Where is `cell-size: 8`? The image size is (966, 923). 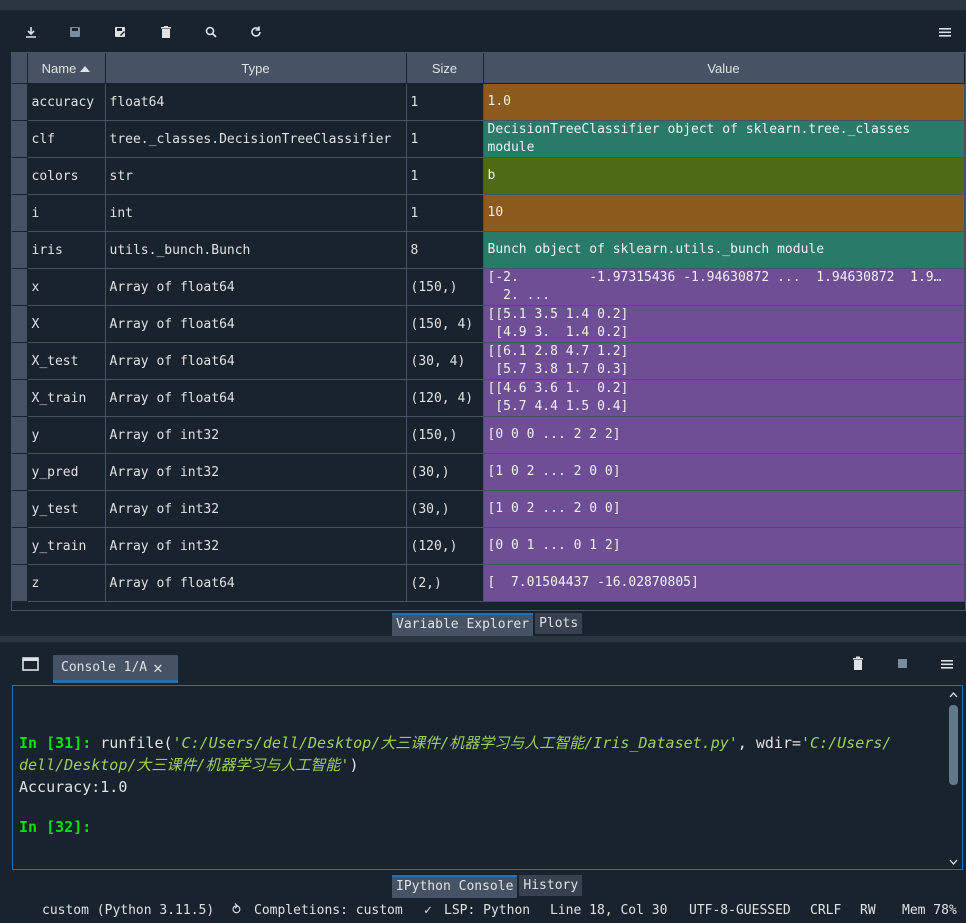
cell-size: 8 is located at coordinates (445, 250).